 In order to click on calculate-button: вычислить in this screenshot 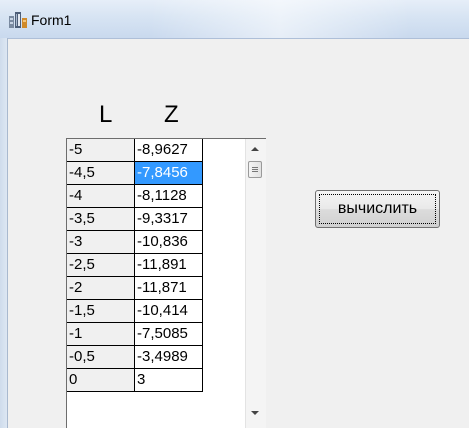, I will do `click(377, 209)`.